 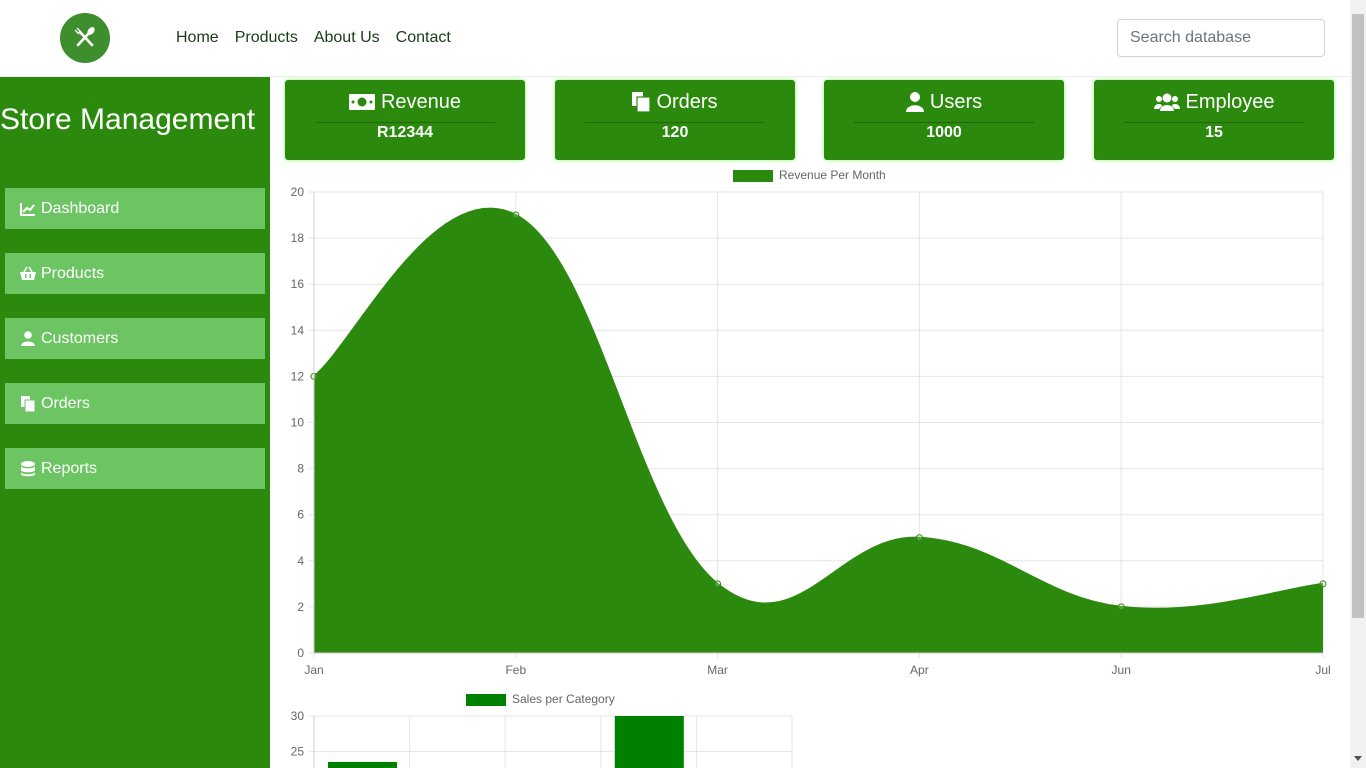 What do you see at coordinates (28, 274) in the screenshot?
I see `basket-icon` at bounding box center [28, 274].